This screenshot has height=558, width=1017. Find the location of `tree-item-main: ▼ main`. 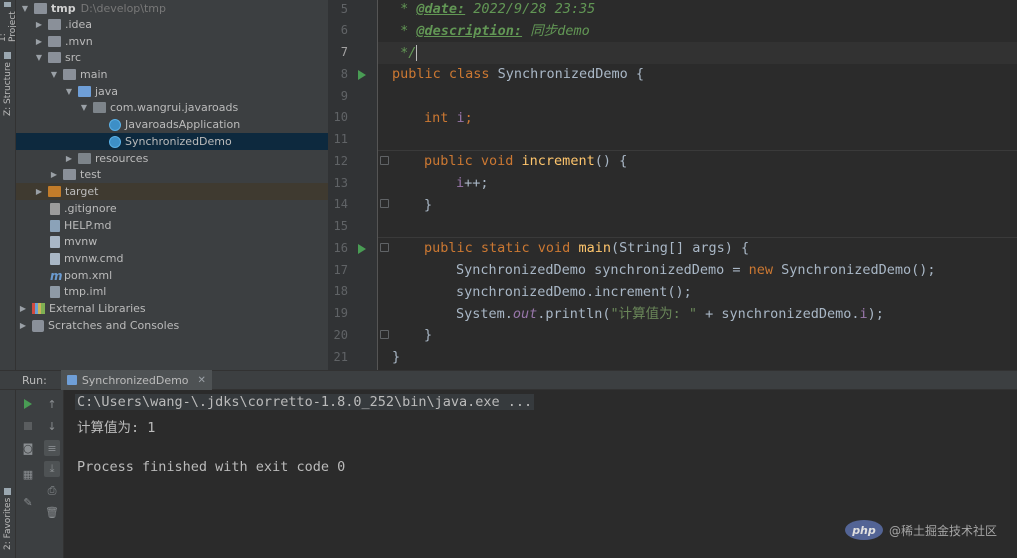

tree-item-main: ▼ main is located at coordinates (172, 74).